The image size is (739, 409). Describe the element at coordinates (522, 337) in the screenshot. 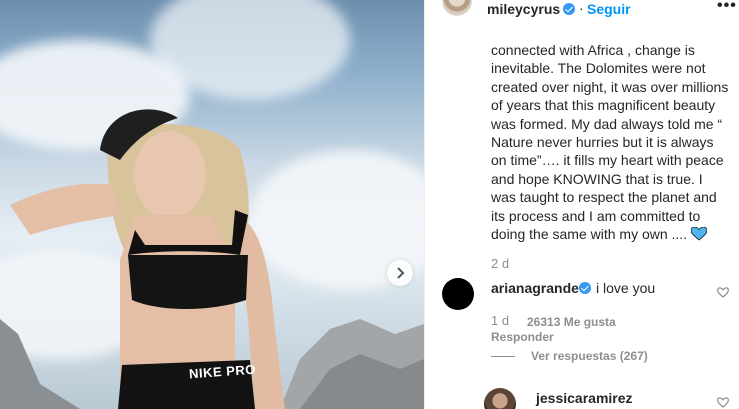

I see `reply-button: Responder` at that location.